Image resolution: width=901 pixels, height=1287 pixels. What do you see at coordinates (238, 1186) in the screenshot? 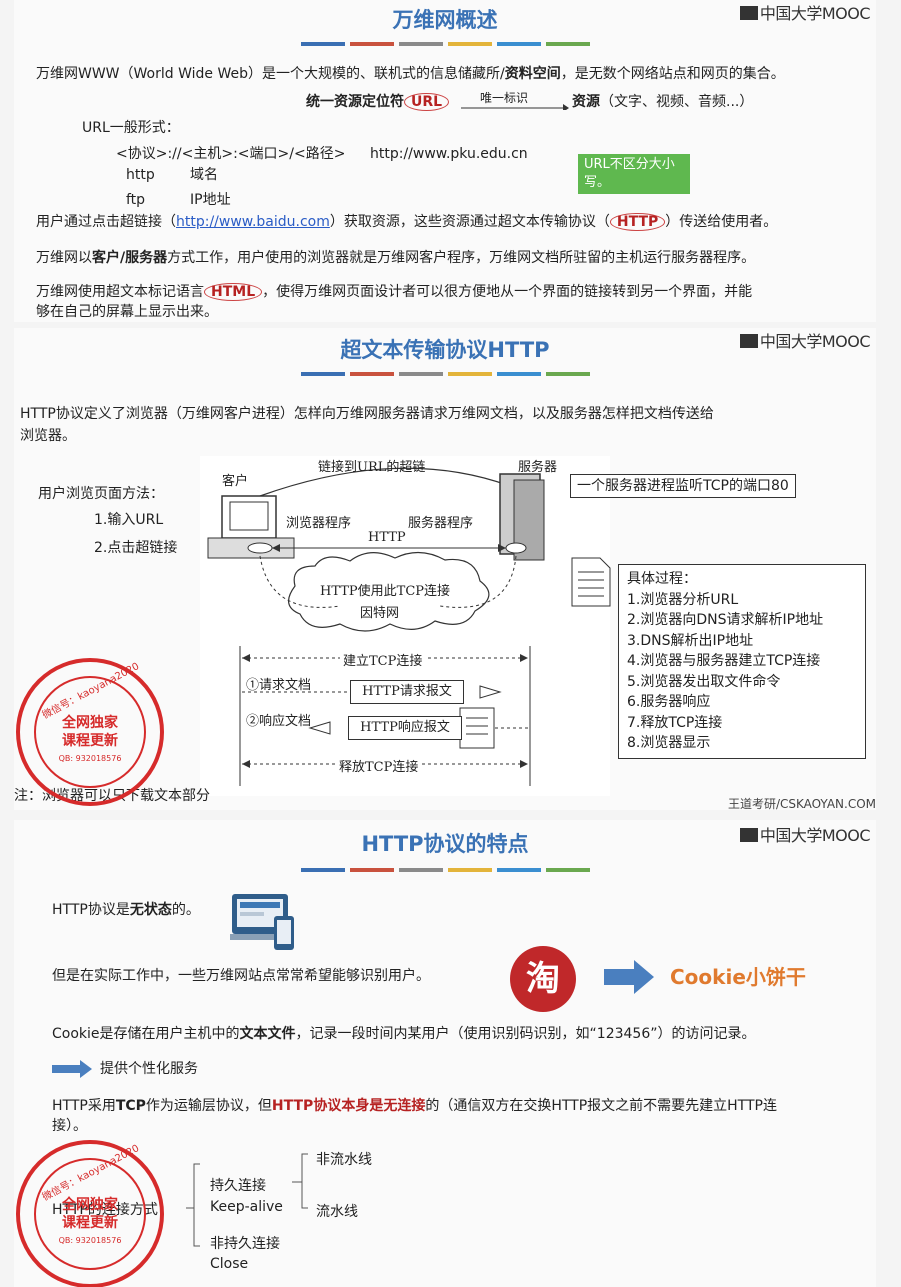
I see `persistent-label: 持久连接` at bounding box center [238, 1186].